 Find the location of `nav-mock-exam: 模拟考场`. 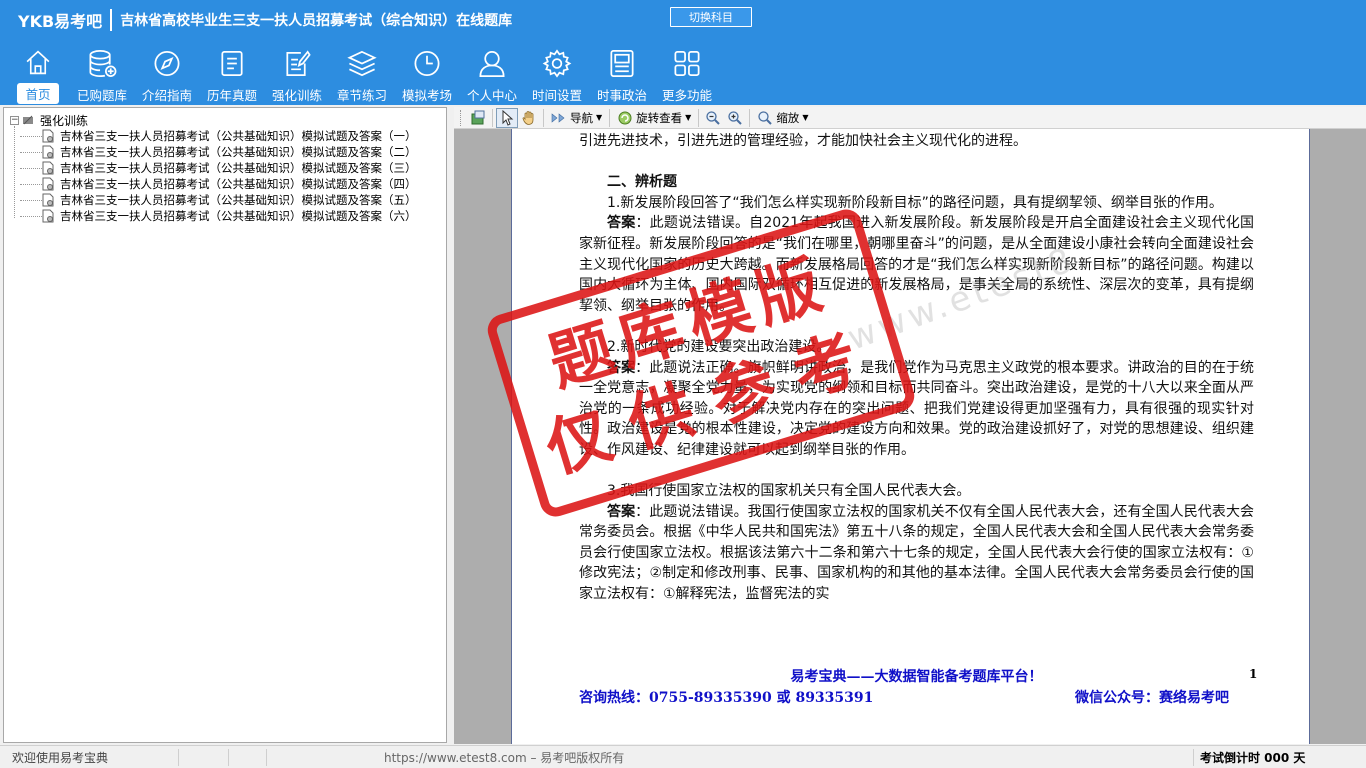

nav-mock-exam: 模拟考场 is located at coordinates (427, 76).